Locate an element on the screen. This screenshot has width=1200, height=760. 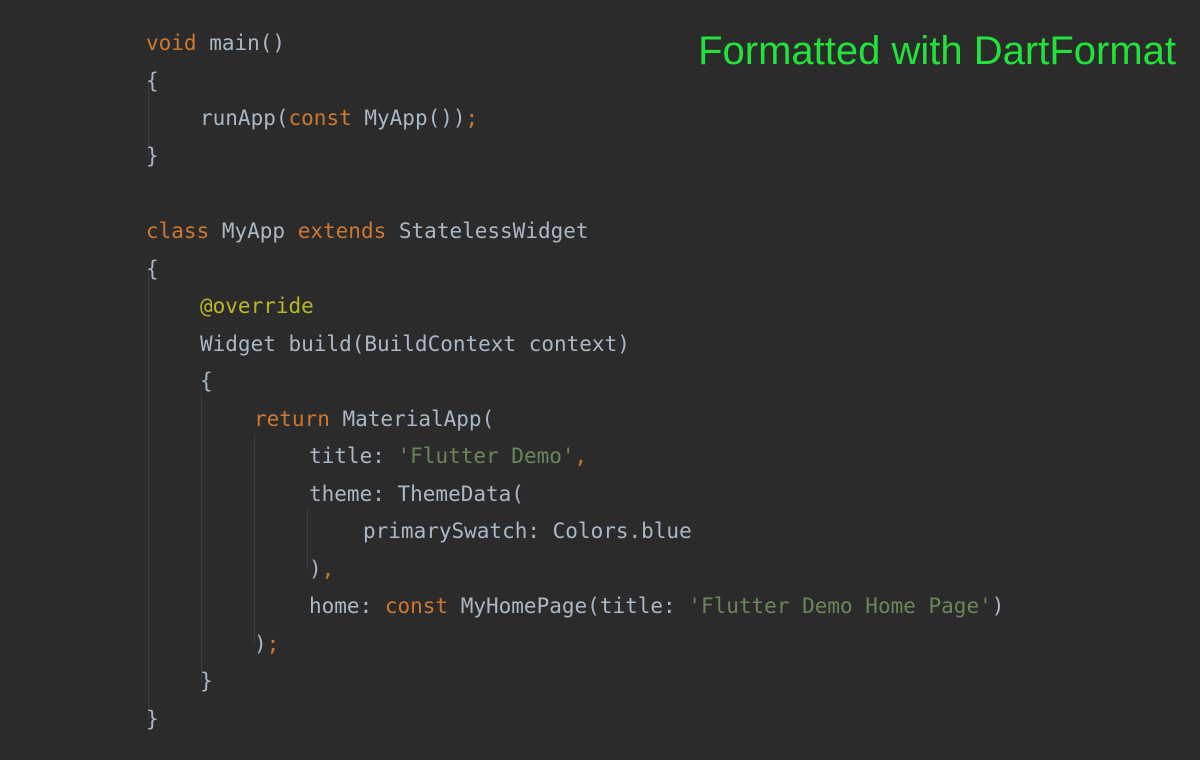
code-line-11: title: 'Flutter Demo', is located at coordinates (448, 456).